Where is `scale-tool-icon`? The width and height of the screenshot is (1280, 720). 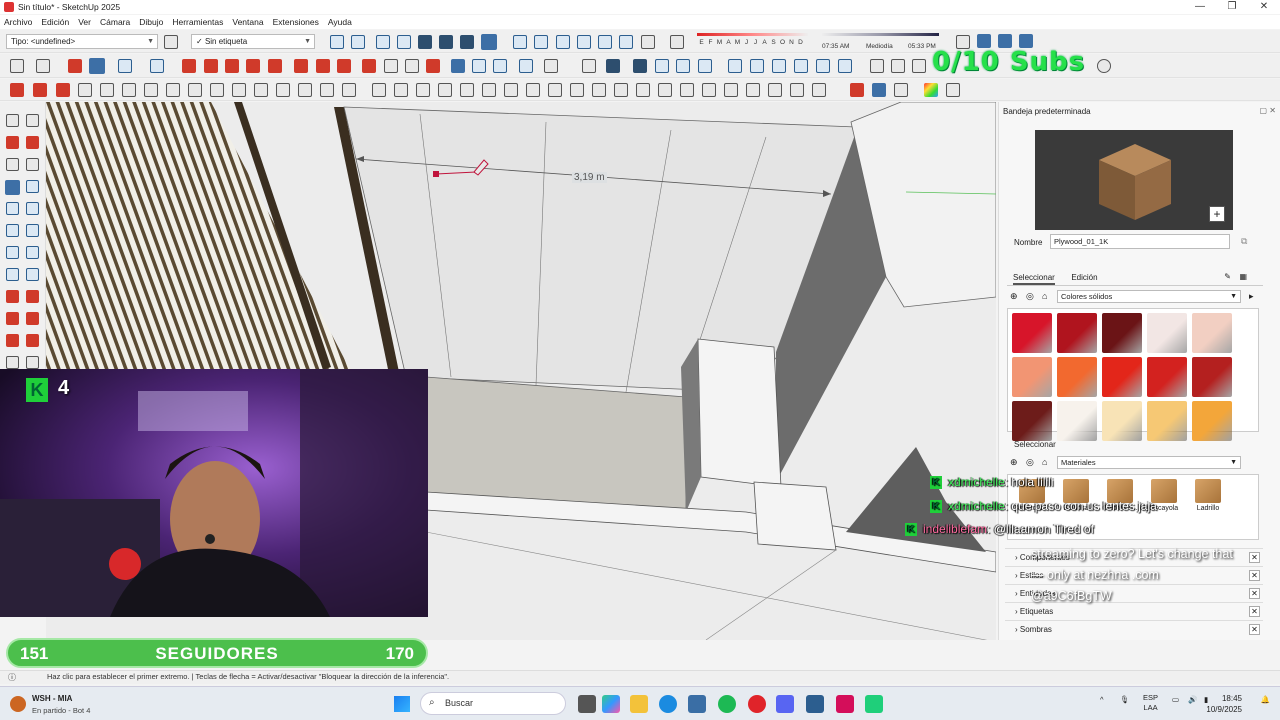 scale-tool-icon is located at coordinates (12, 340).